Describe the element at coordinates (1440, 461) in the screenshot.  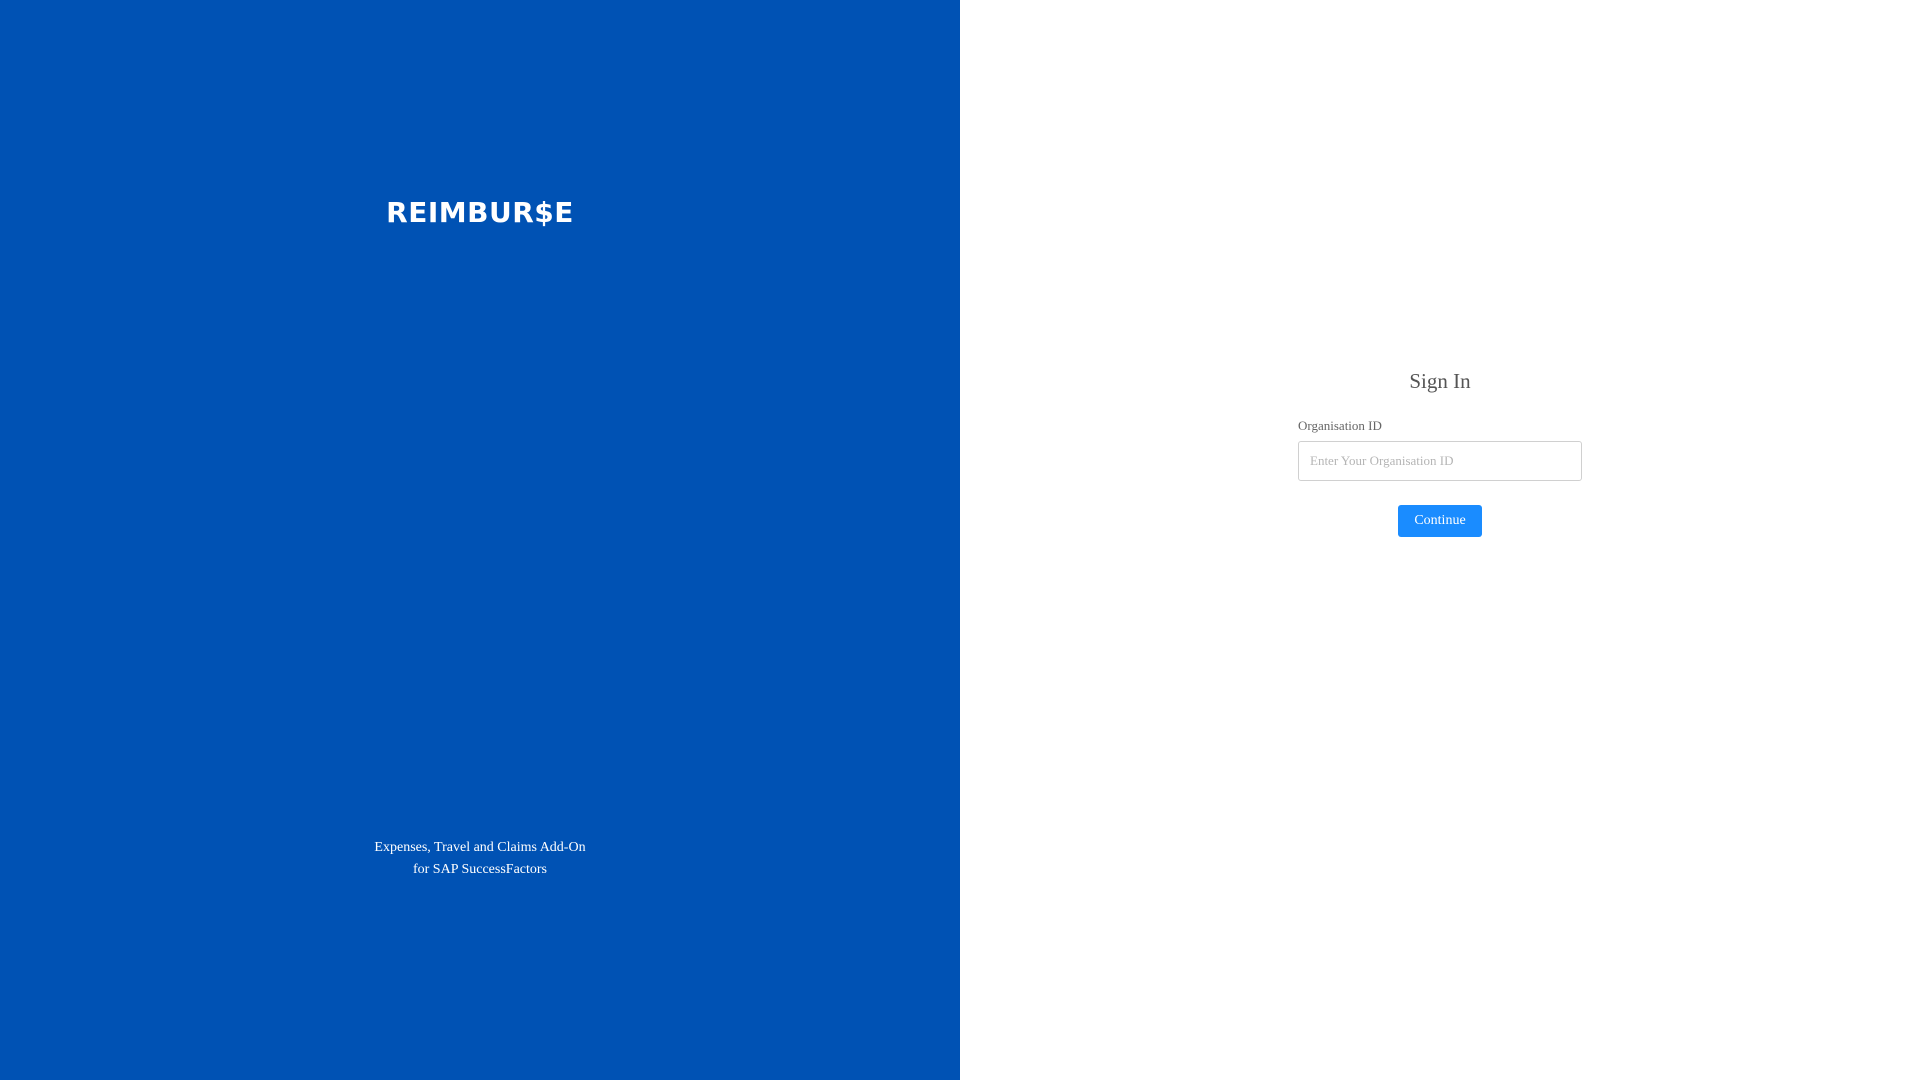
I see `organisation-id-input` at that location.